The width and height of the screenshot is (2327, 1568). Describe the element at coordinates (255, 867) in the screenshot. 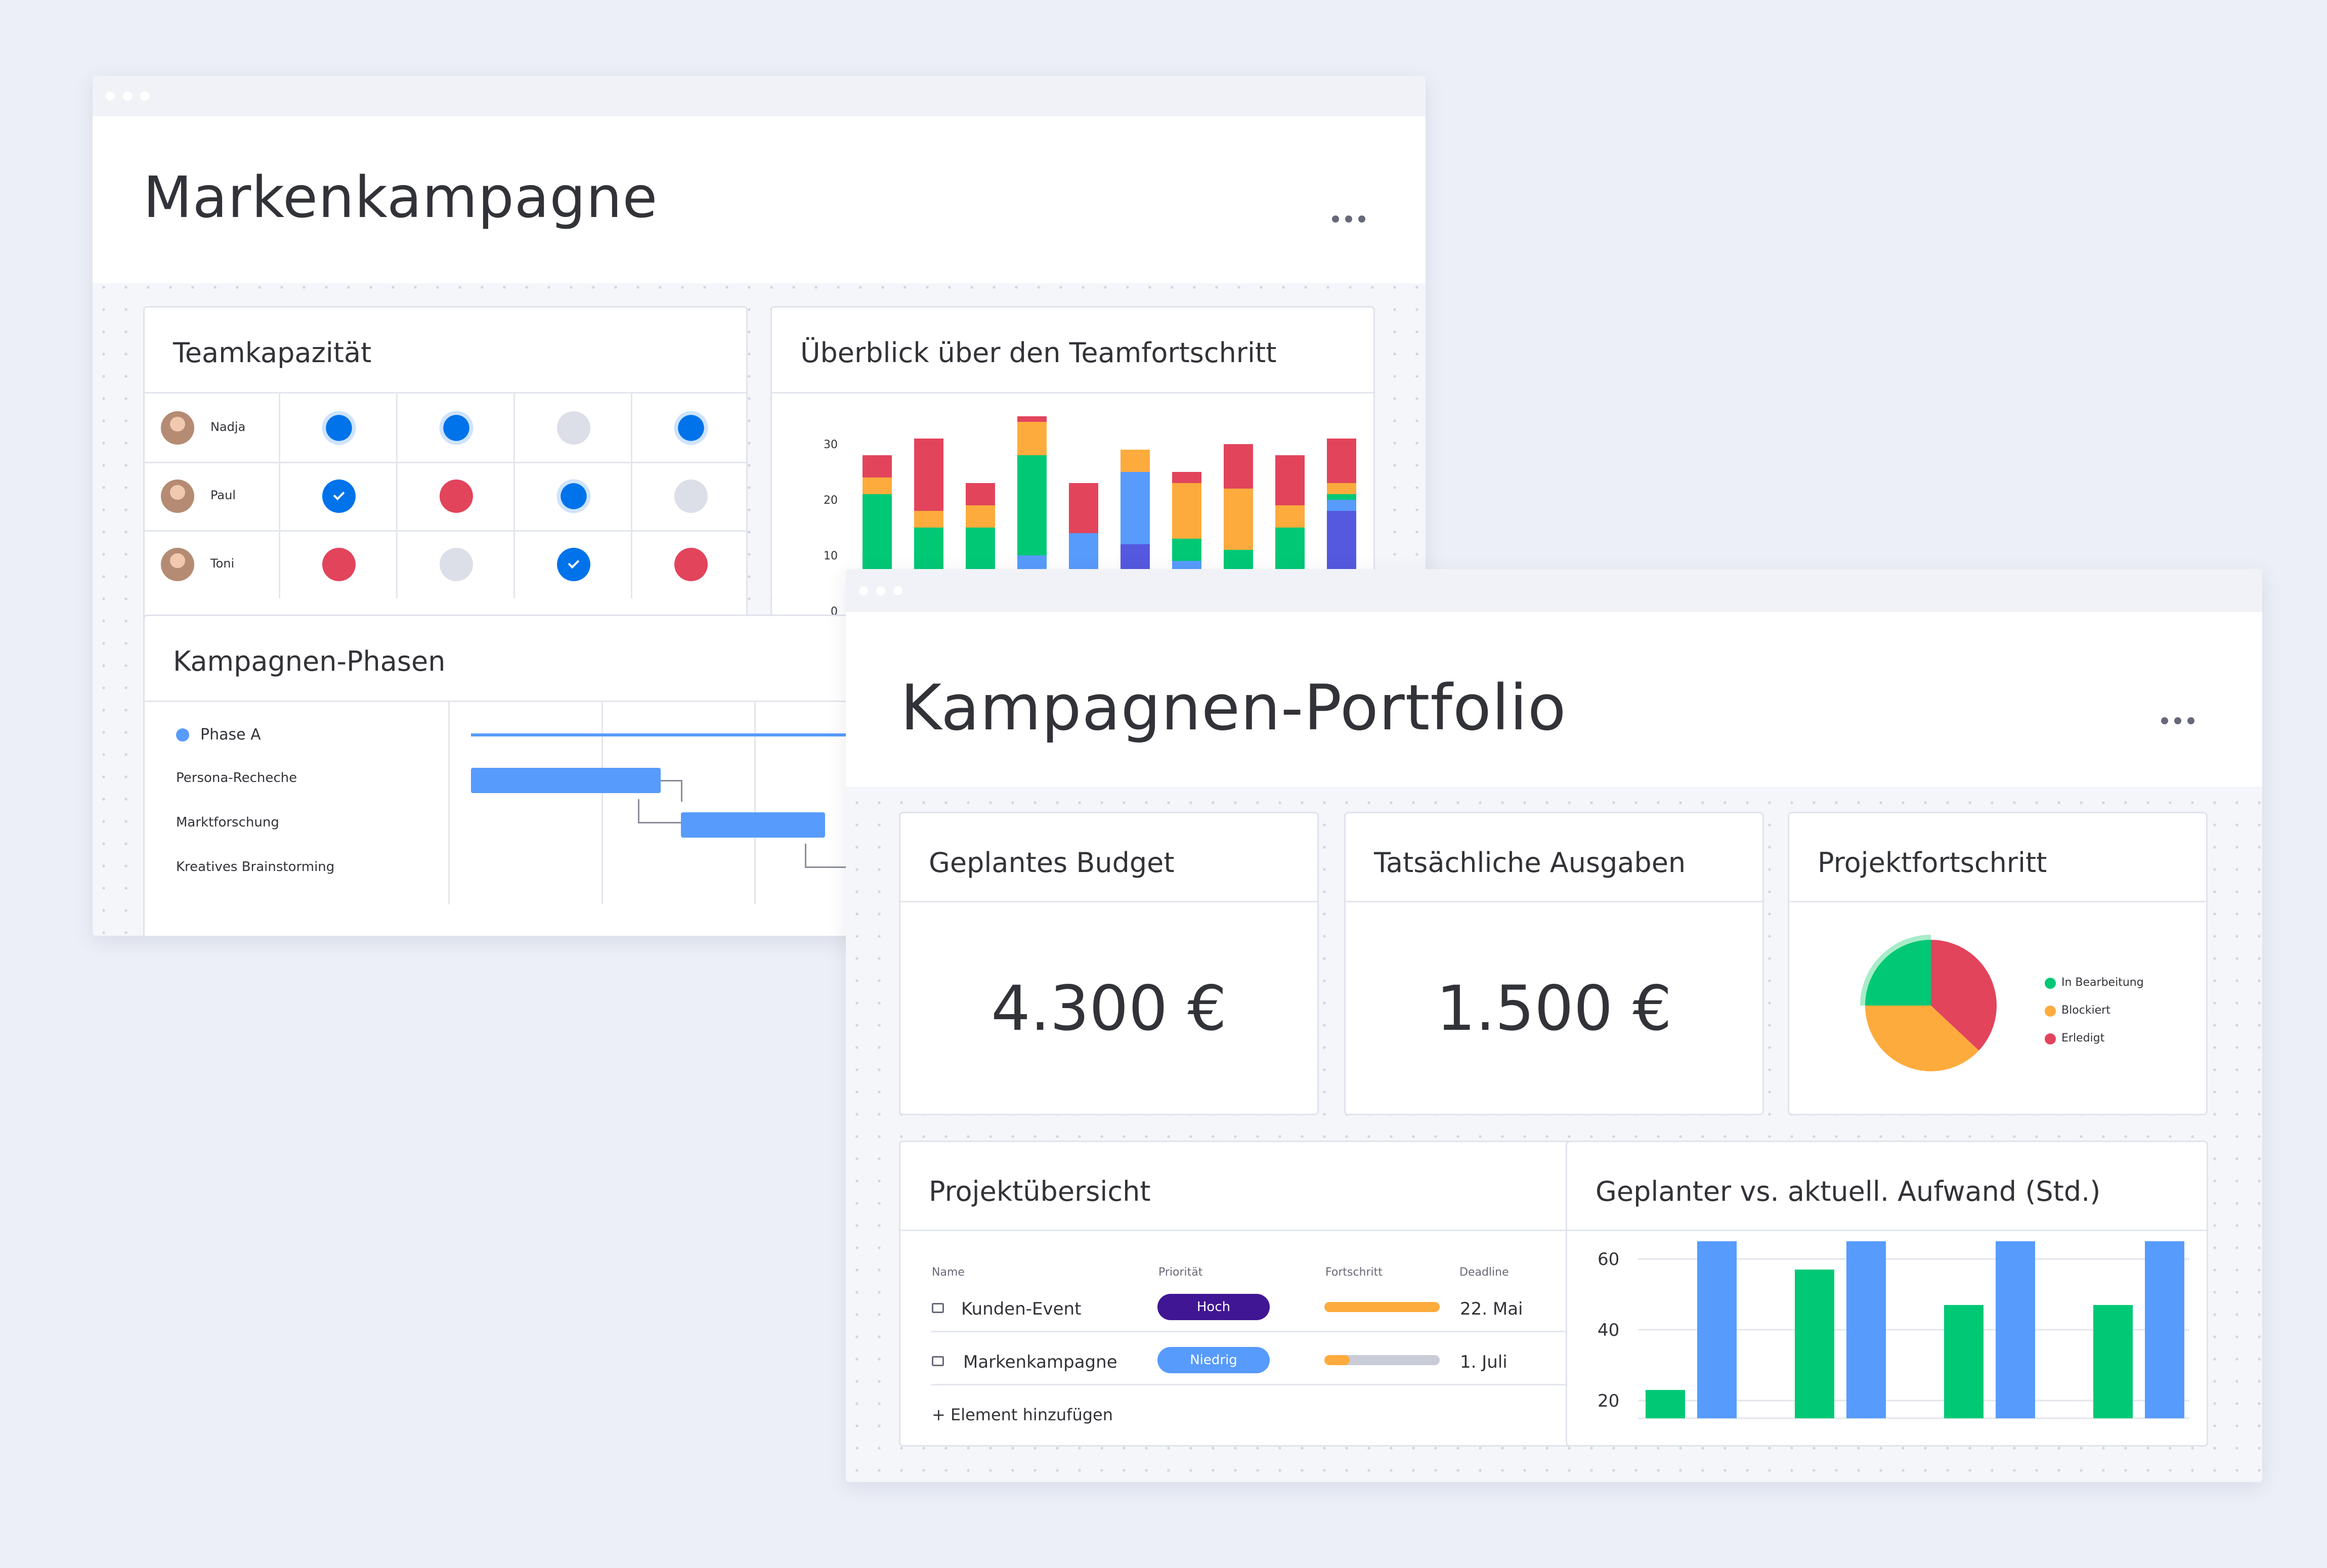

I see `task-label: Kreatives Brainstorming` at that location.